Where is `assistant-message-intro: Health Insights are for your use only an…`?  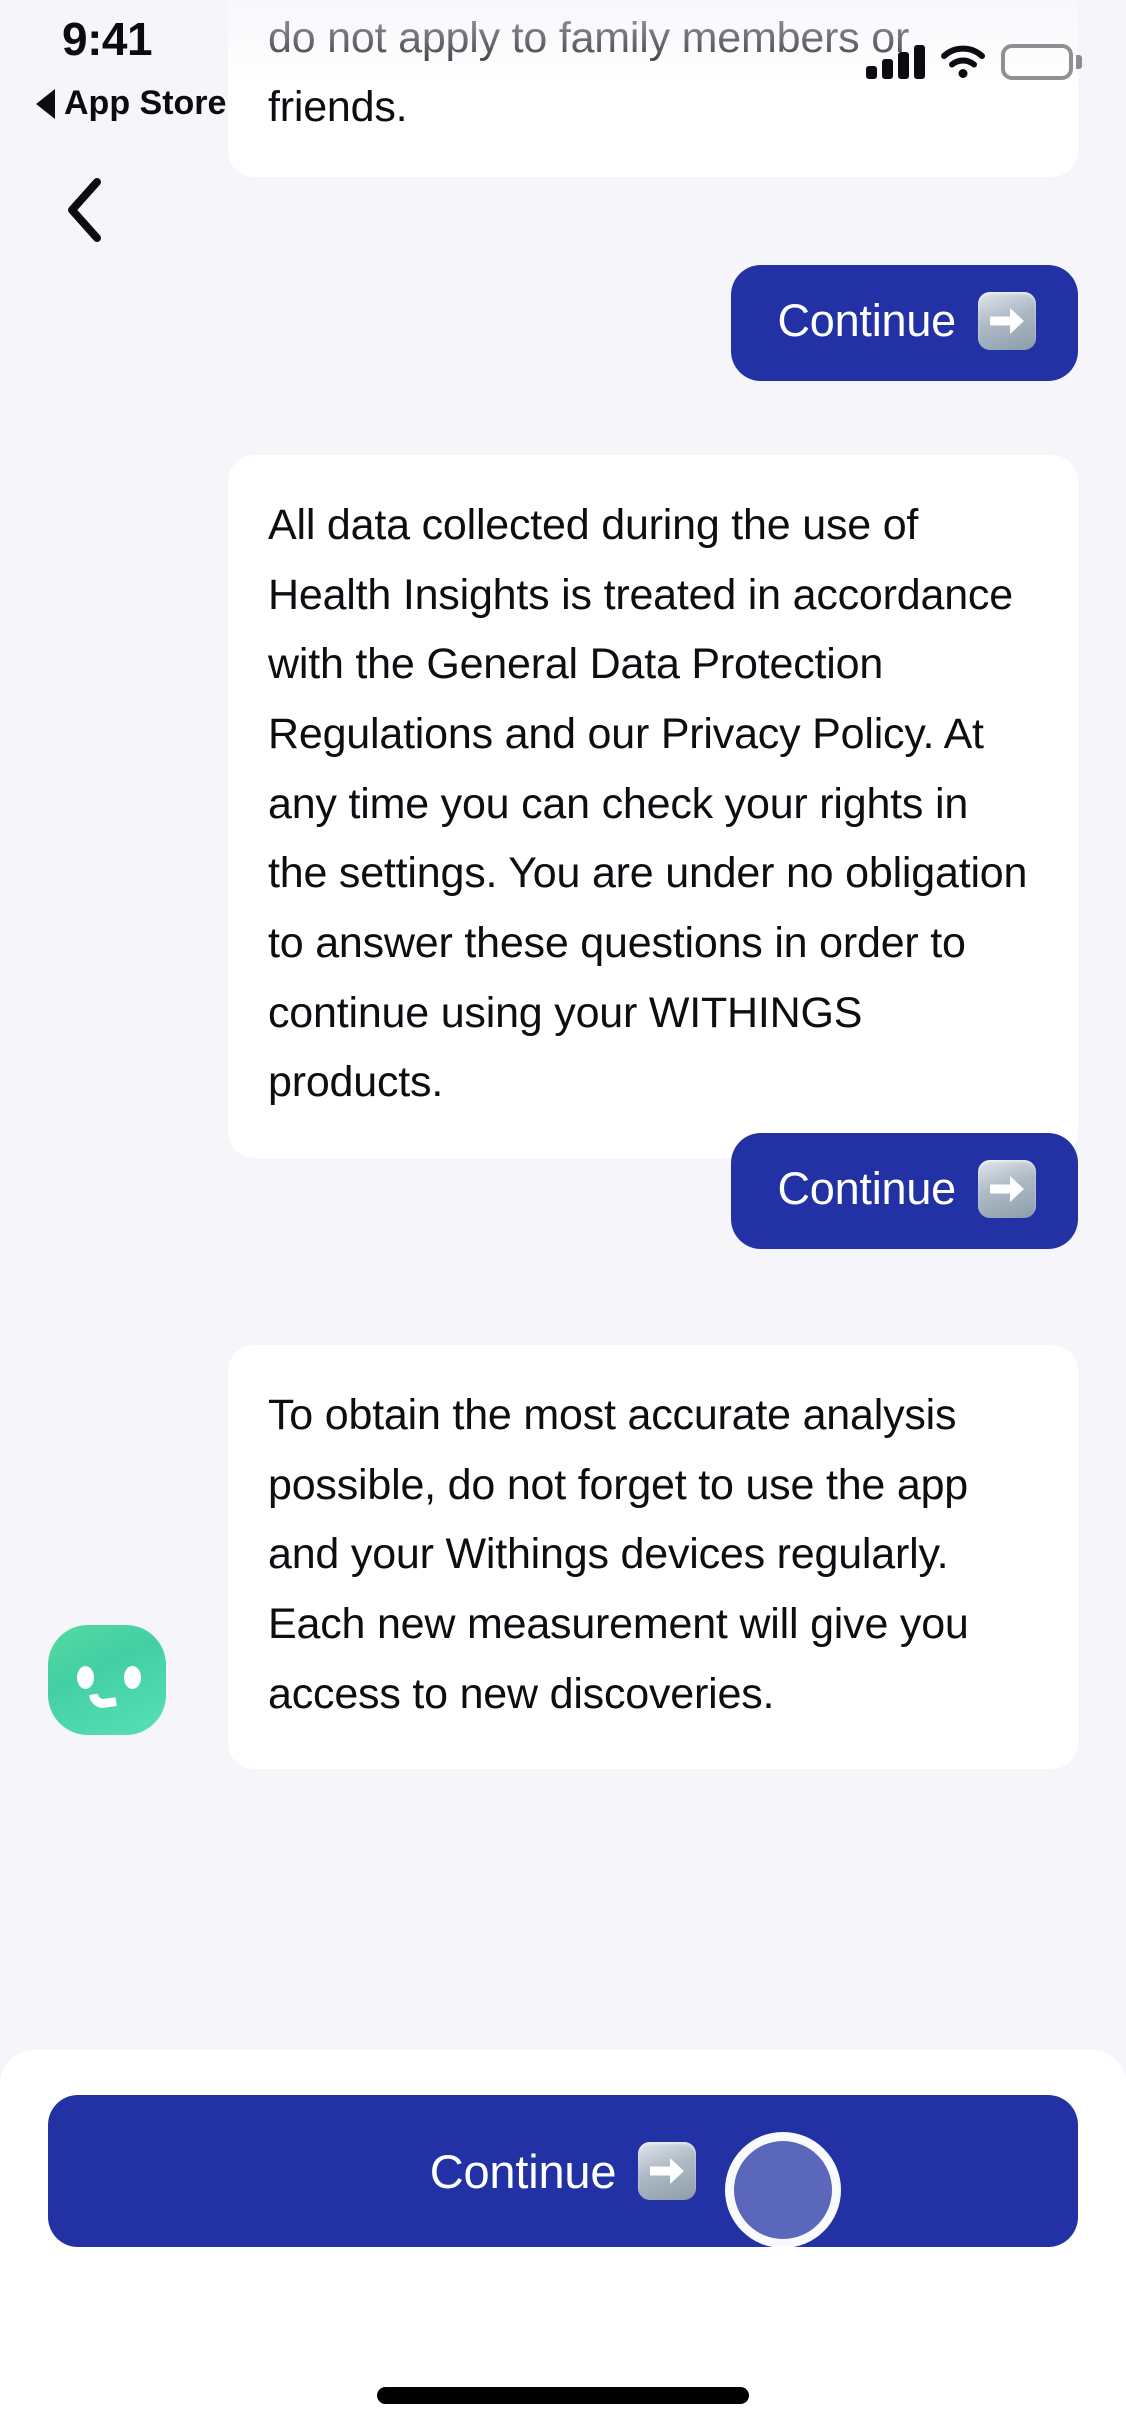 assistant-message-intro: Health Insights are for your use only an… is located at coordinates (653, 88).